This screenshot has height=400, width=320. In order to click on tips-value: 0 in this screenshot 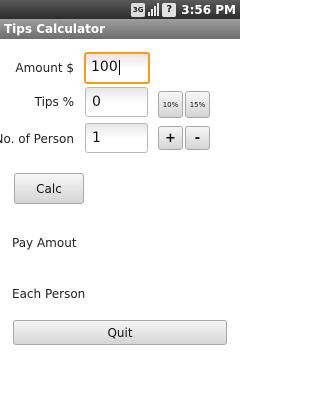, I will do `click(96, 102)`.